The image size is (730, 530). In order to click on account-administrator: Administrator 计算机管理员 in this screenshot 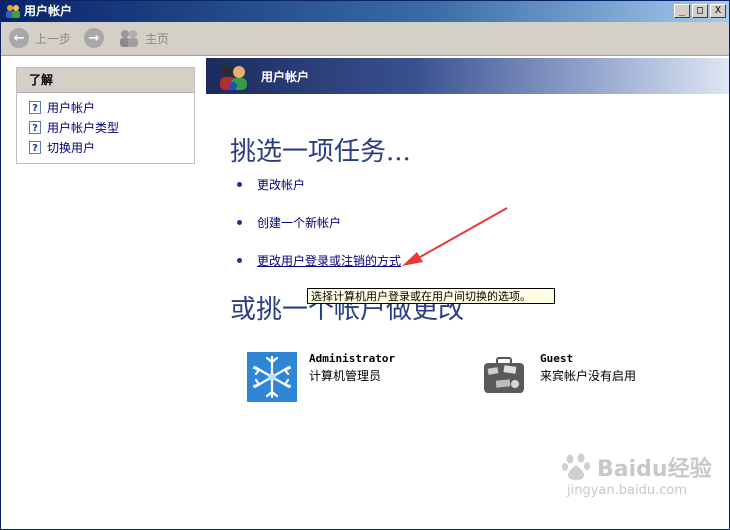, I will do `click(321, 377)`.